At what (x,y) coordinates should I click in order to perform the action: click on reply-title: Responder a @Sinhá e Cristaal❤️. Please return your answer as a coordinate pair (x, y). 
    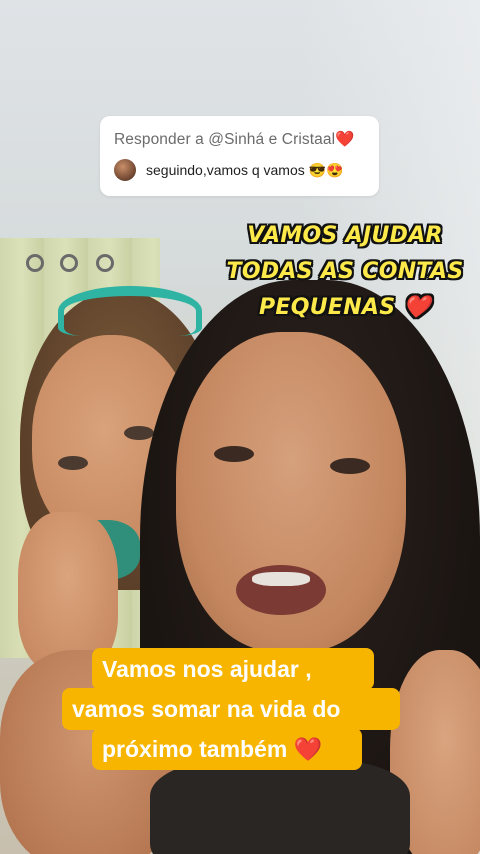
    Looking at the image, I should click on (234, 139).